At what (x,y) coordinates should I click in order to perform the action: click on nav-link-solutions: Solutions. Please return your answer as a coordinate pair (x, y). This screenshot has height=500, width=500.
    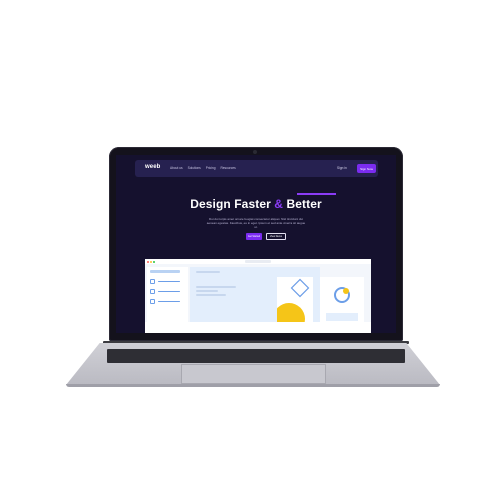
    Looking at the image, I should click on (194, 168).